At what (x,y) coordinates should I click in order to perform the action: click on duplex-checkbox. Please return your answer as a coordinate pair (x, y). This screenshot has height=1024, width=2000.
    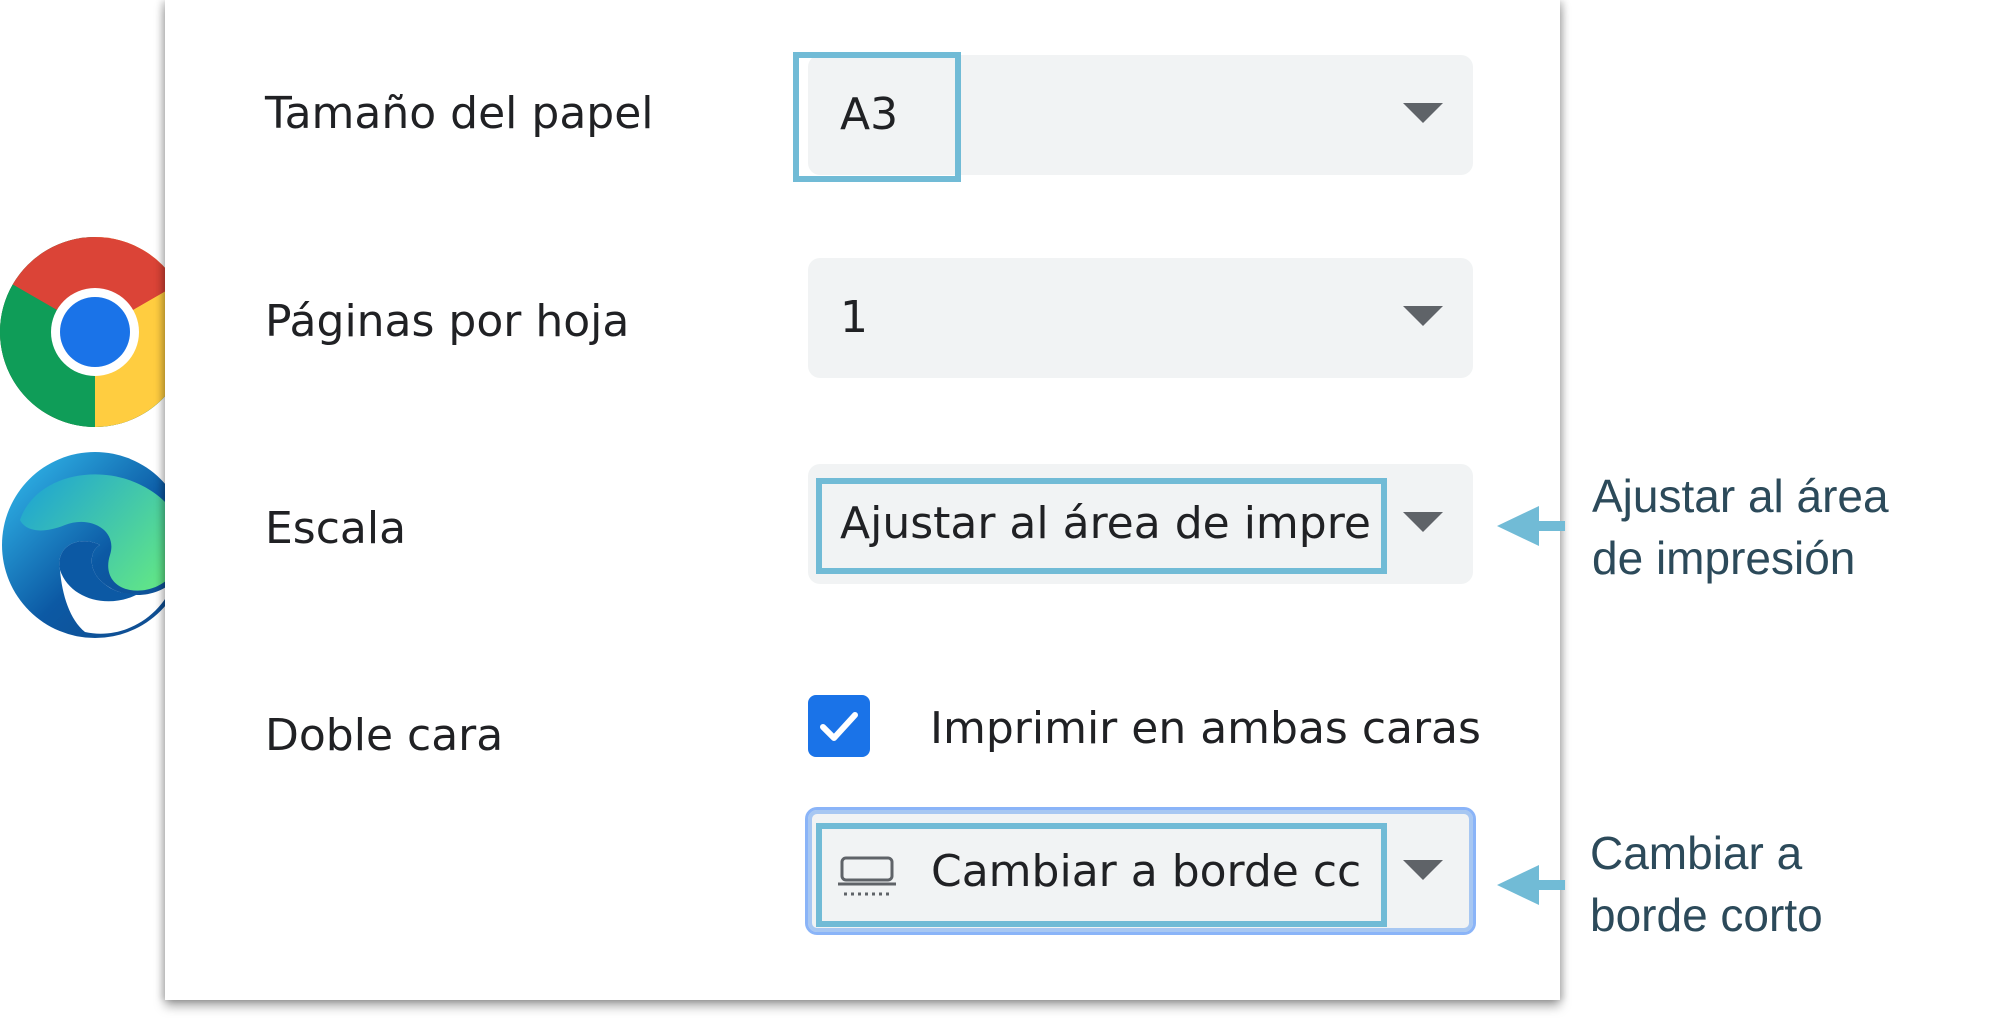
    Looking at the image, I should click on (839, 726).